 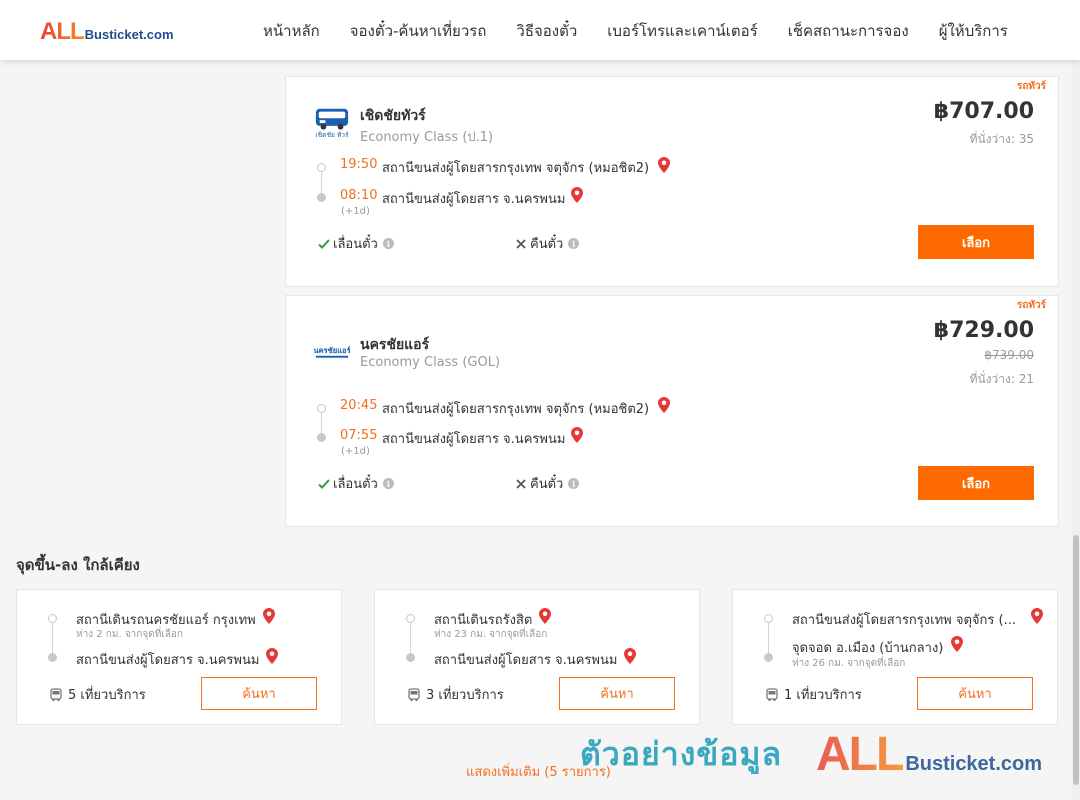 What do you see at coordinates (129, 34) in the screenshot?
I see `logo-domain-text: Busticket.com` at bounding box center [129, 34].